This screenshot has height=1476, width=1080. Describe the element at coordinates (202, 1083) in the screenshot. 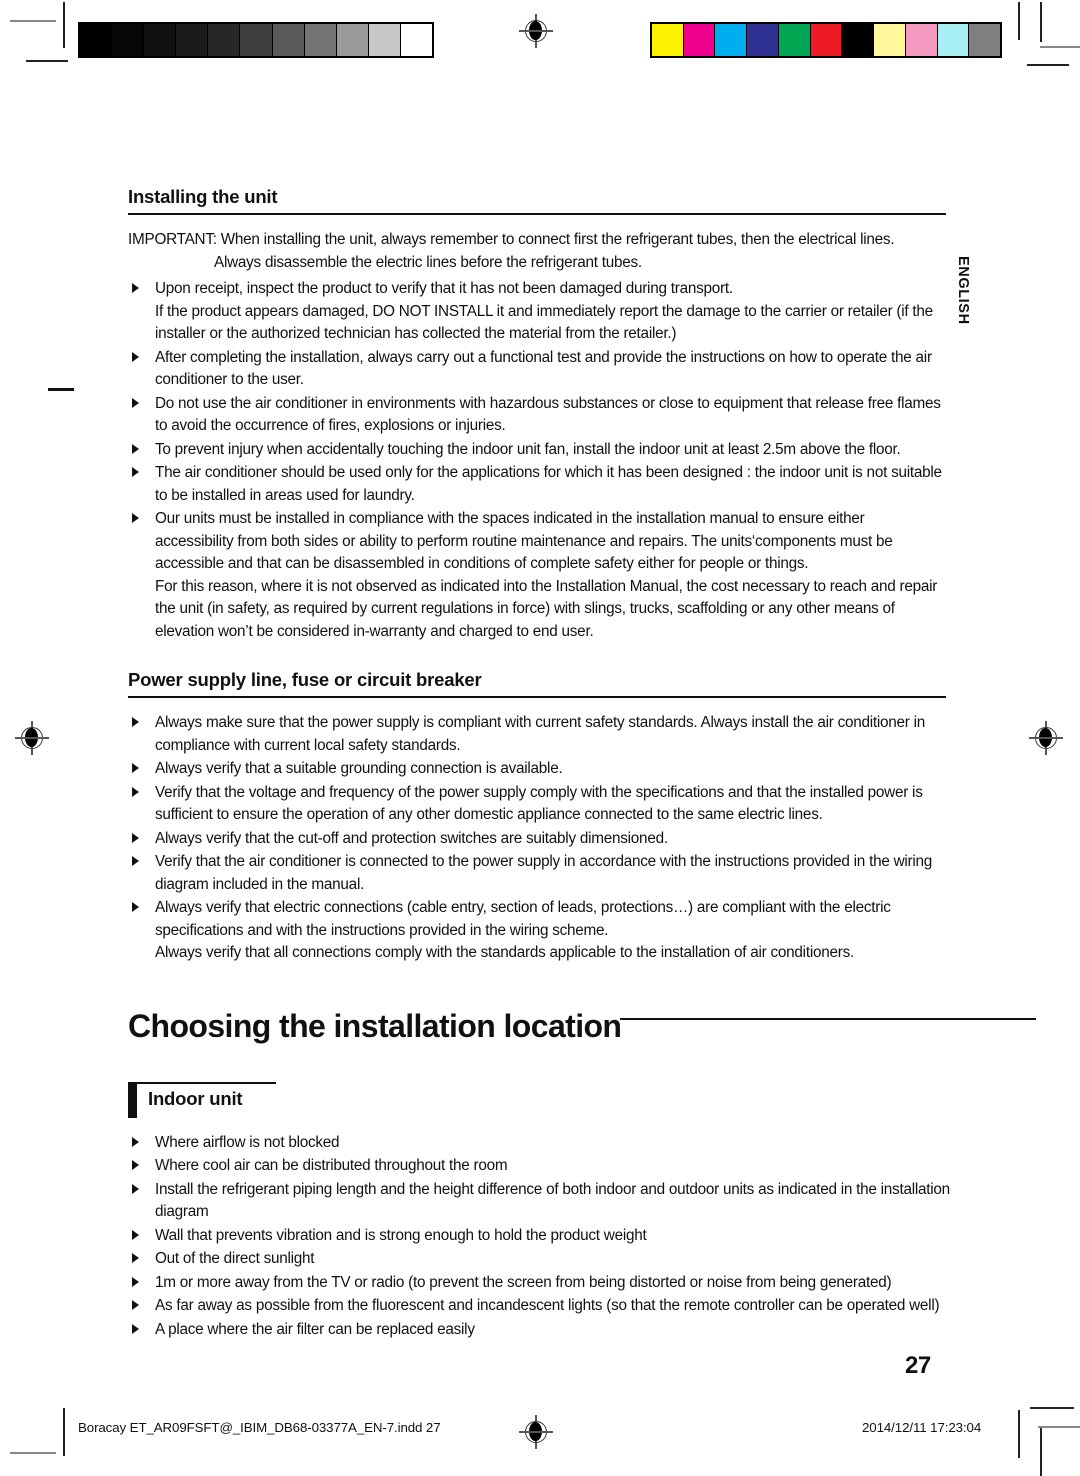

I see `subsection-top-rule` at that location.